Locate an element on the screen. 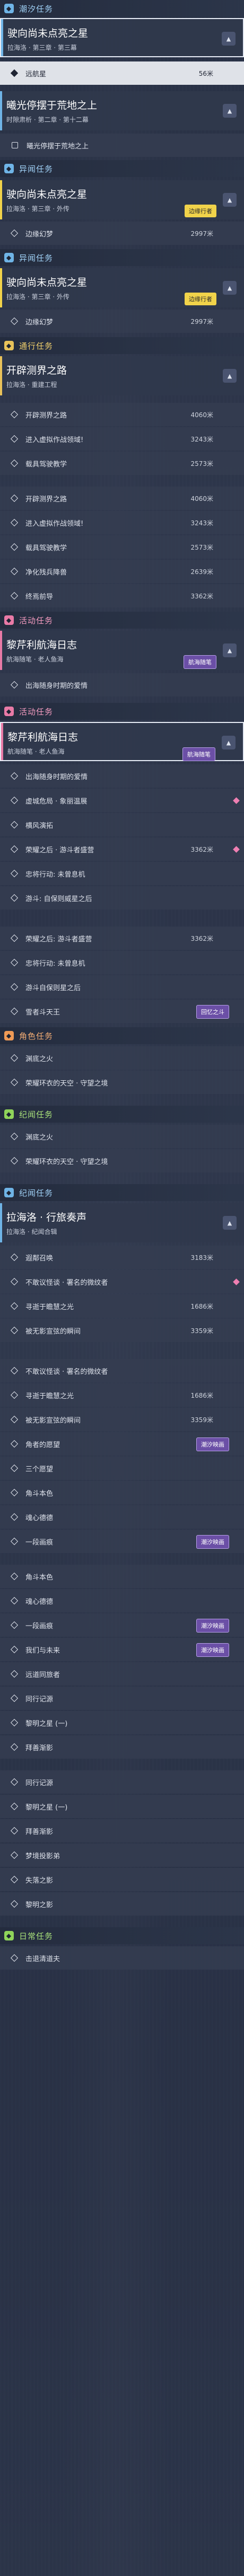  quest-card: 曦光停摆于荒地之上 时隙肃析 · 第二章 · 第十二幕 ▲ is located at coordinates (122, 110).